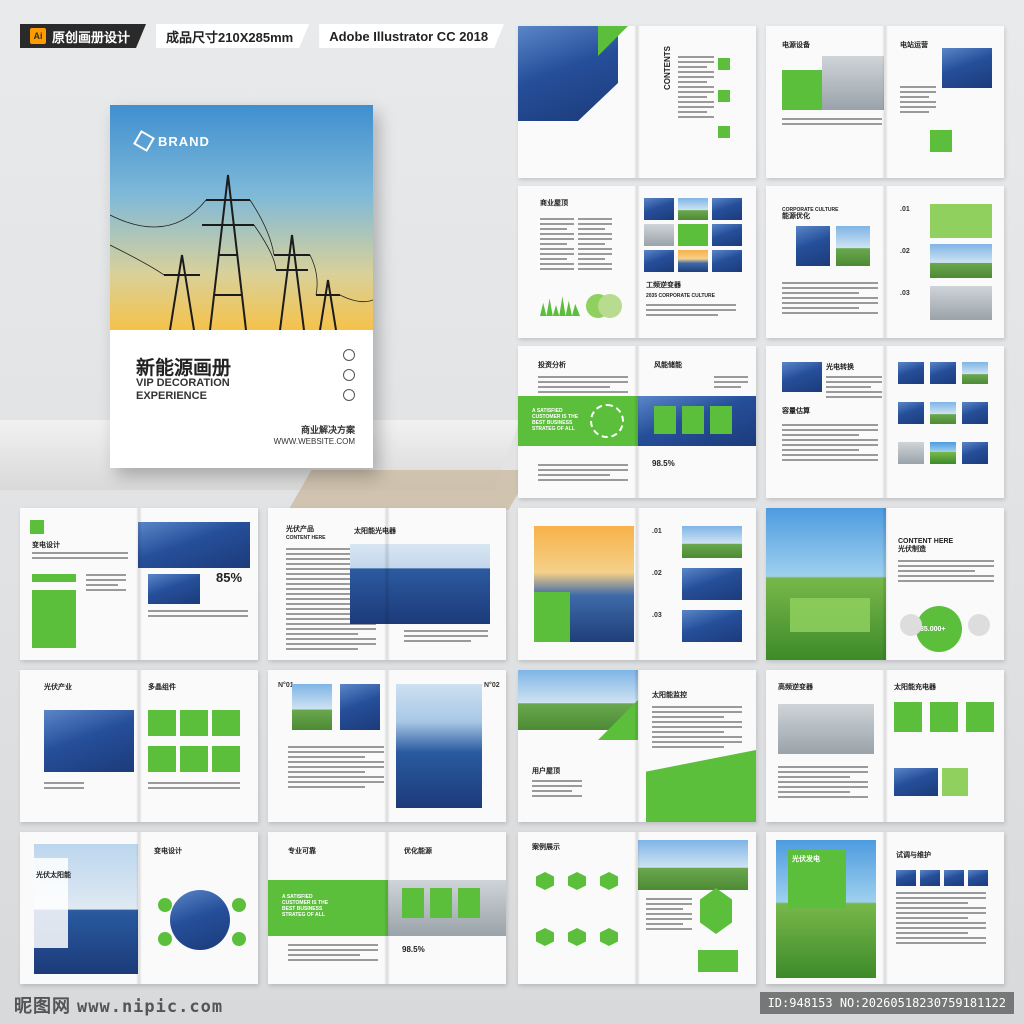 This screenshot has width=1024, height=1024. Describe the element at coordinates (139, 584) in the screenshot. I see `spread-power-design: 变电设计 85%` at that location.